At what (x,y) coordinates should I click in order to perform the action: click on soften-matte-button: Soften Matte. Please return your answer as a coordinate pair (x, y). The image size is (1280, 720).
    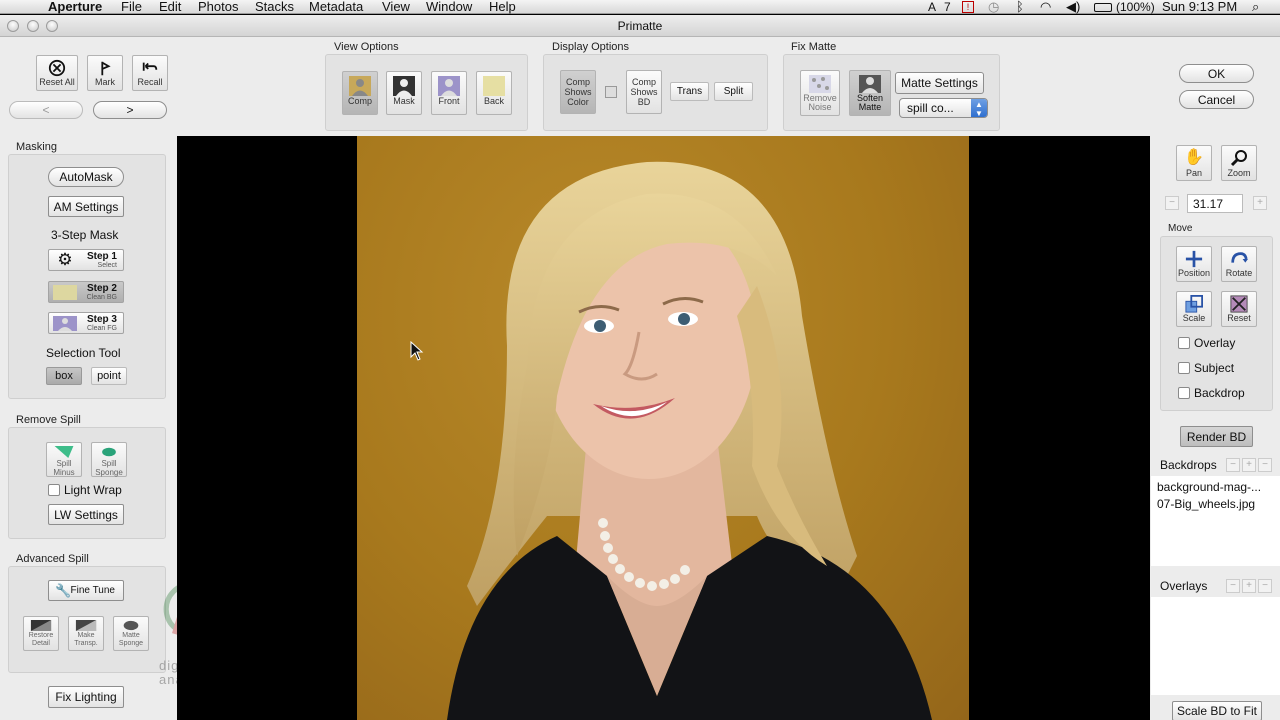
    Looking at the image, I should click on (870, 93).